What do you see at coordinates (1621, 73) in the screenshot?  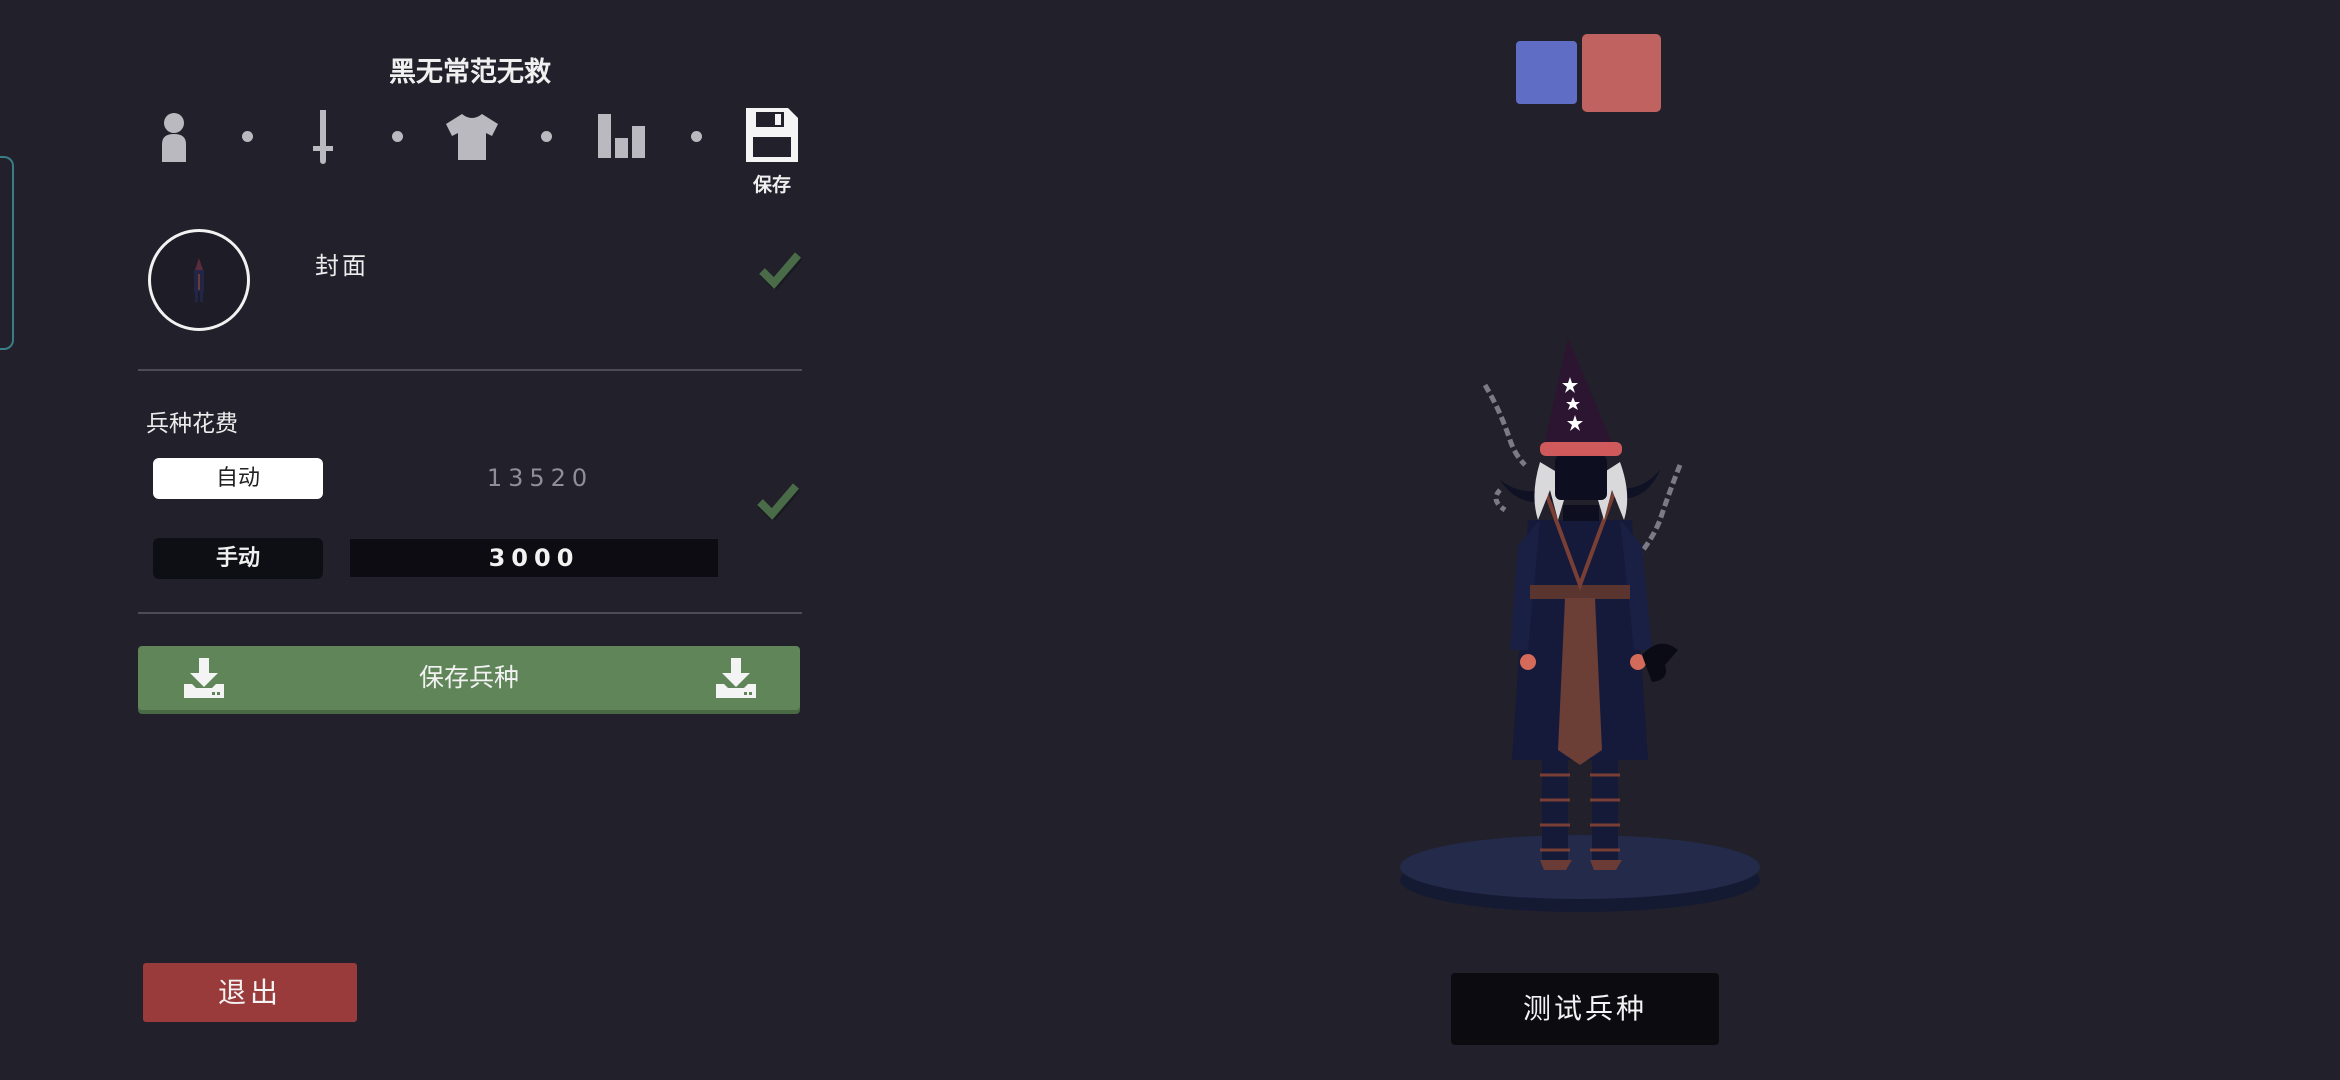 I see `team-red-button` at bounding box center [1621, 73].